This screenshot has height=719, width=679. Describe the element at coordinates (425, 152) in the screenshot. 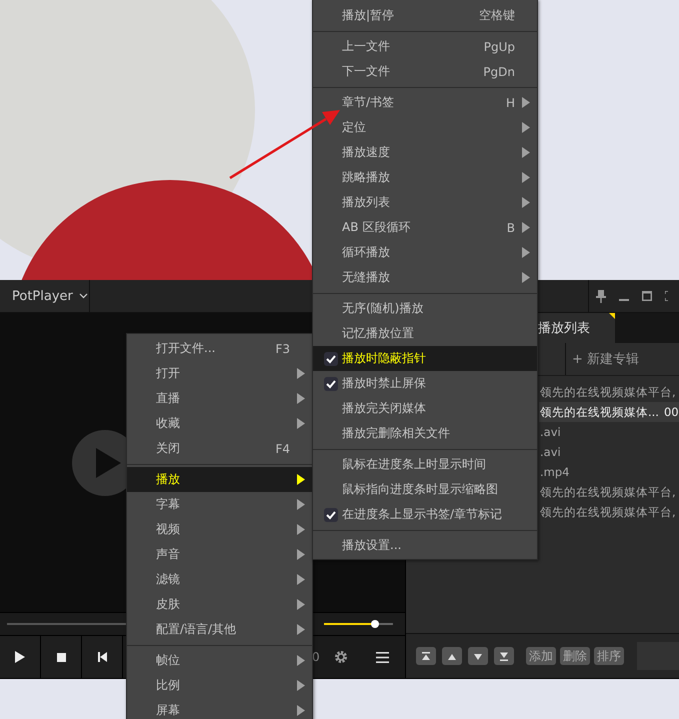

I see `menu-item: 播放速度` at that location.